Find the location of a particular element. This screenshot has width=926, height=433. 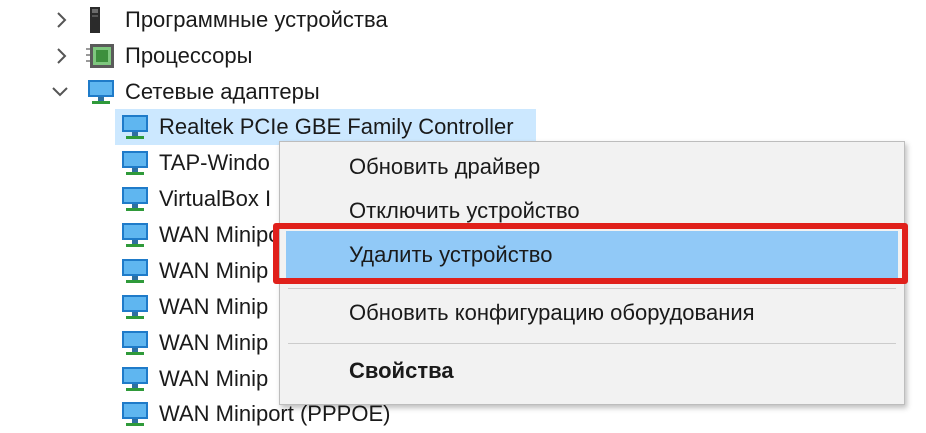

adapter-label: WAN Minipo is located at coordinates (220, 234).